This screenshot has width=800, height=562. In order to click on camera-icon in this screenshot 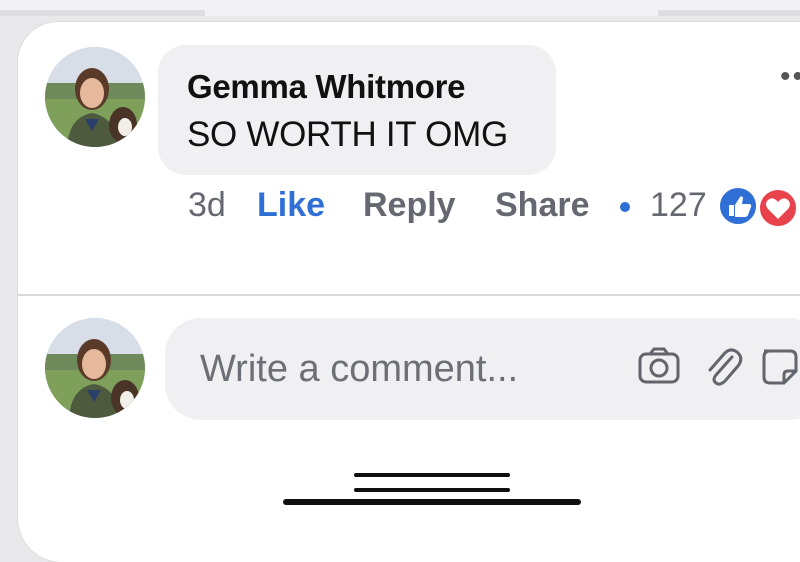, I will do `click(659, 368)`.